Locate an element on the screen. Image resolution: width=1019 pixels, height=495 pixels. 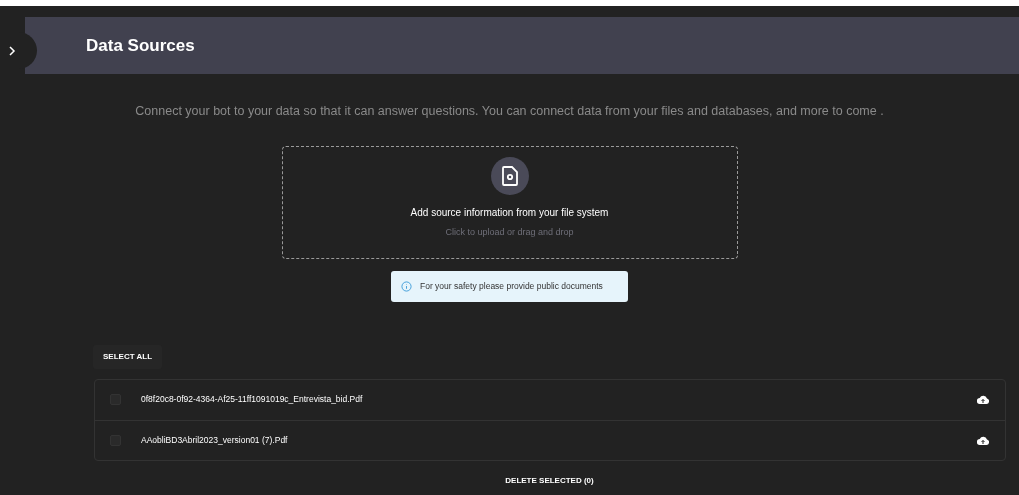
file-name: 0f8f20c8-0f92-4364-Af25-11ff1091019c_Entrevista_bid.Pdf is located at coordinates (252, 400).